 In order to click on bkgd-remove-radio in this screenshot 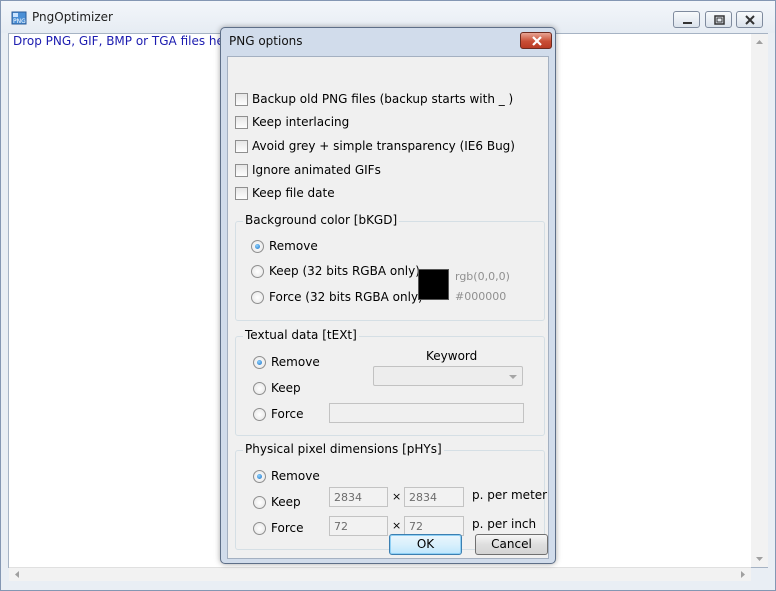, I will do `click(257, 246)`.